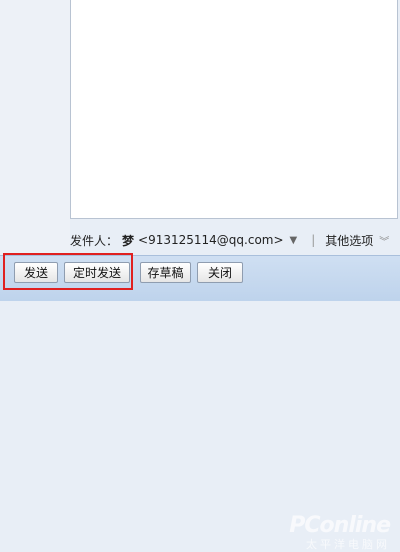 This screenshot has width=400, height=552. Describe the element at coordinates (128, 240) in the screenshot. I see `sender-name: 梦` at that location.